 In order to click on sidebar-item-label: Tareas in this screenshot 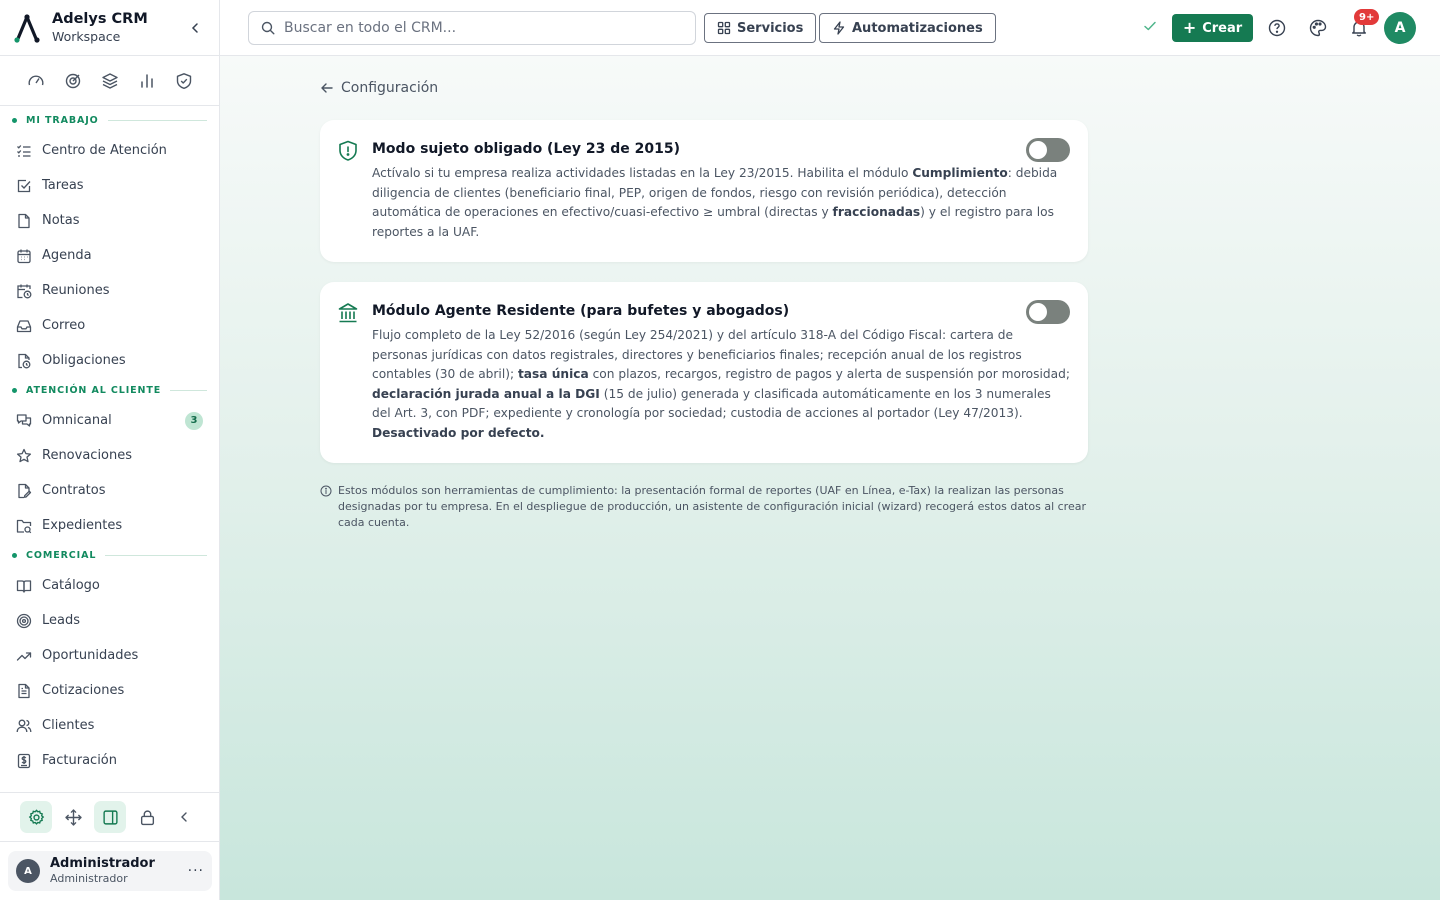, I will do `click(63, 185)`.